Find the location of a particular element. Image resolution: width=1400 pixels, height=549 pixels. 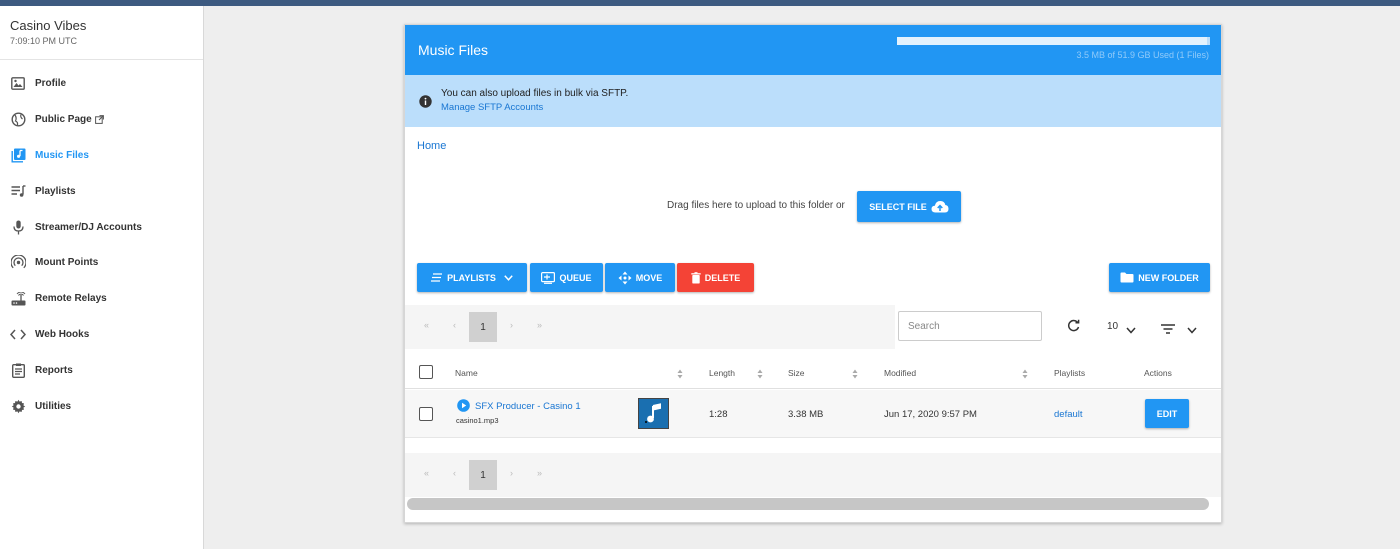

microphone-icon is located at coordinates (18, 227).